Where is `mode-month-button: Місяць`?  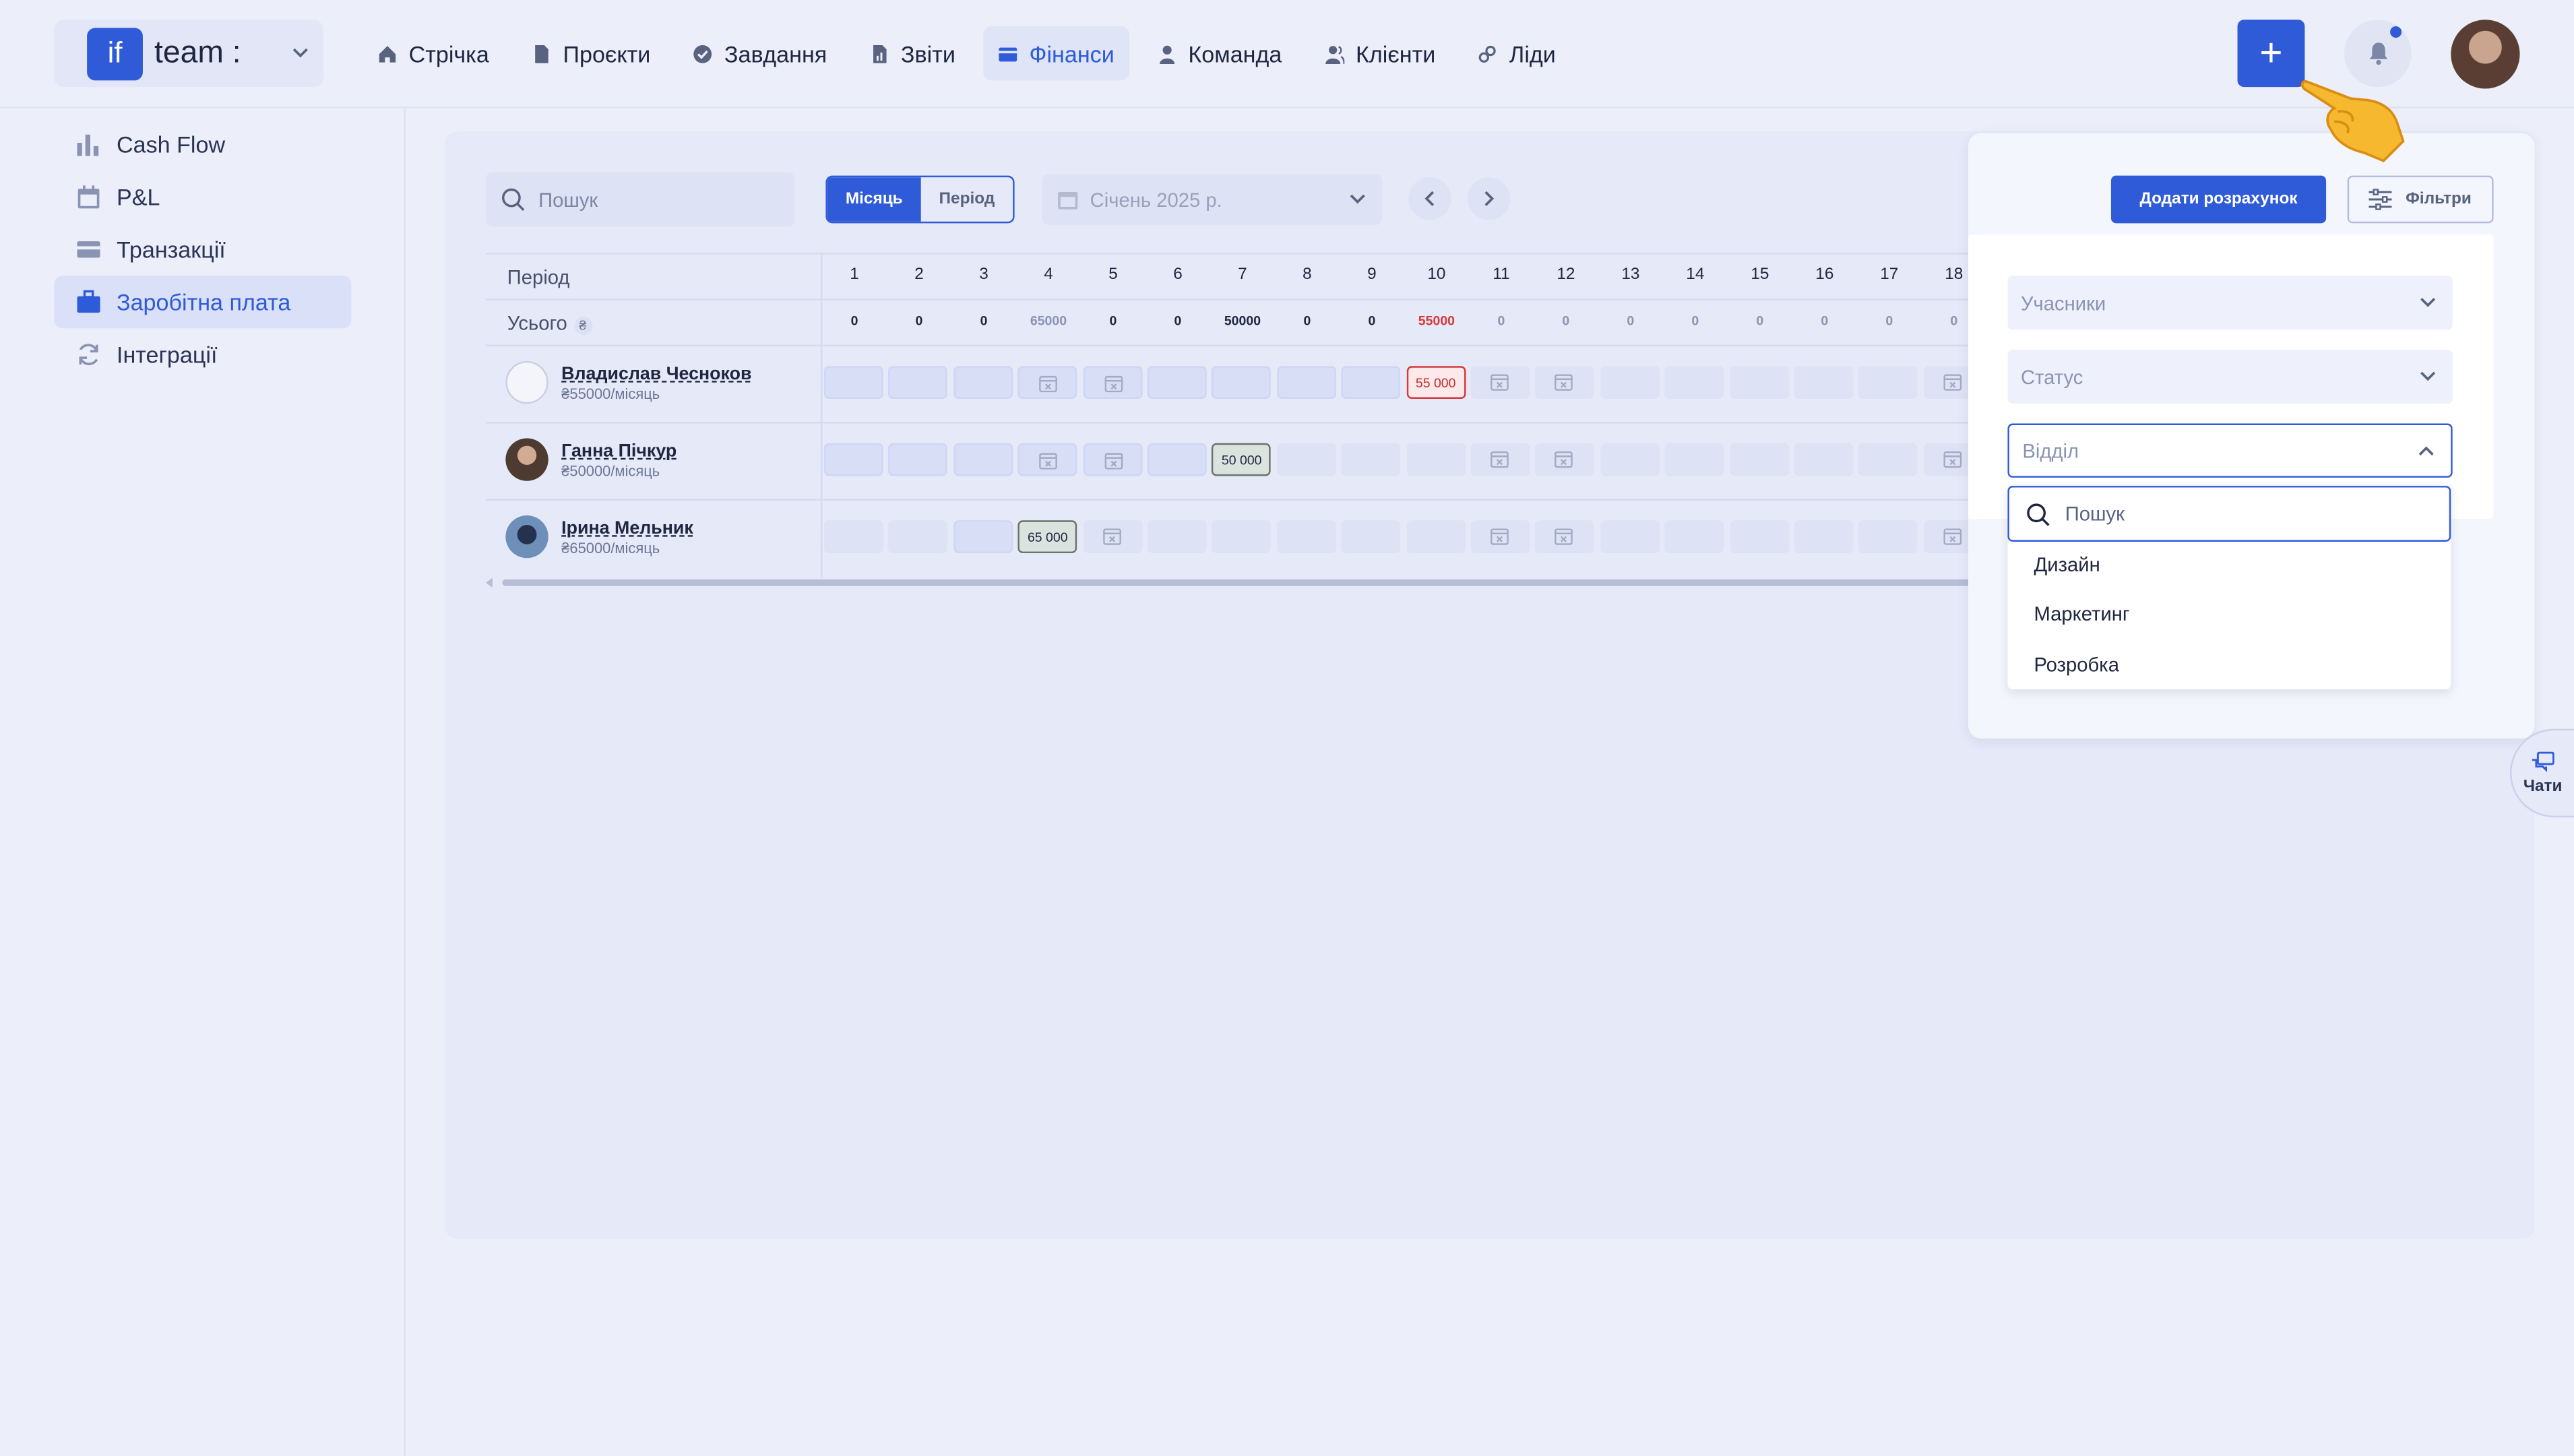 mode-month-button: Місяць is located at coordinates (874, 199).